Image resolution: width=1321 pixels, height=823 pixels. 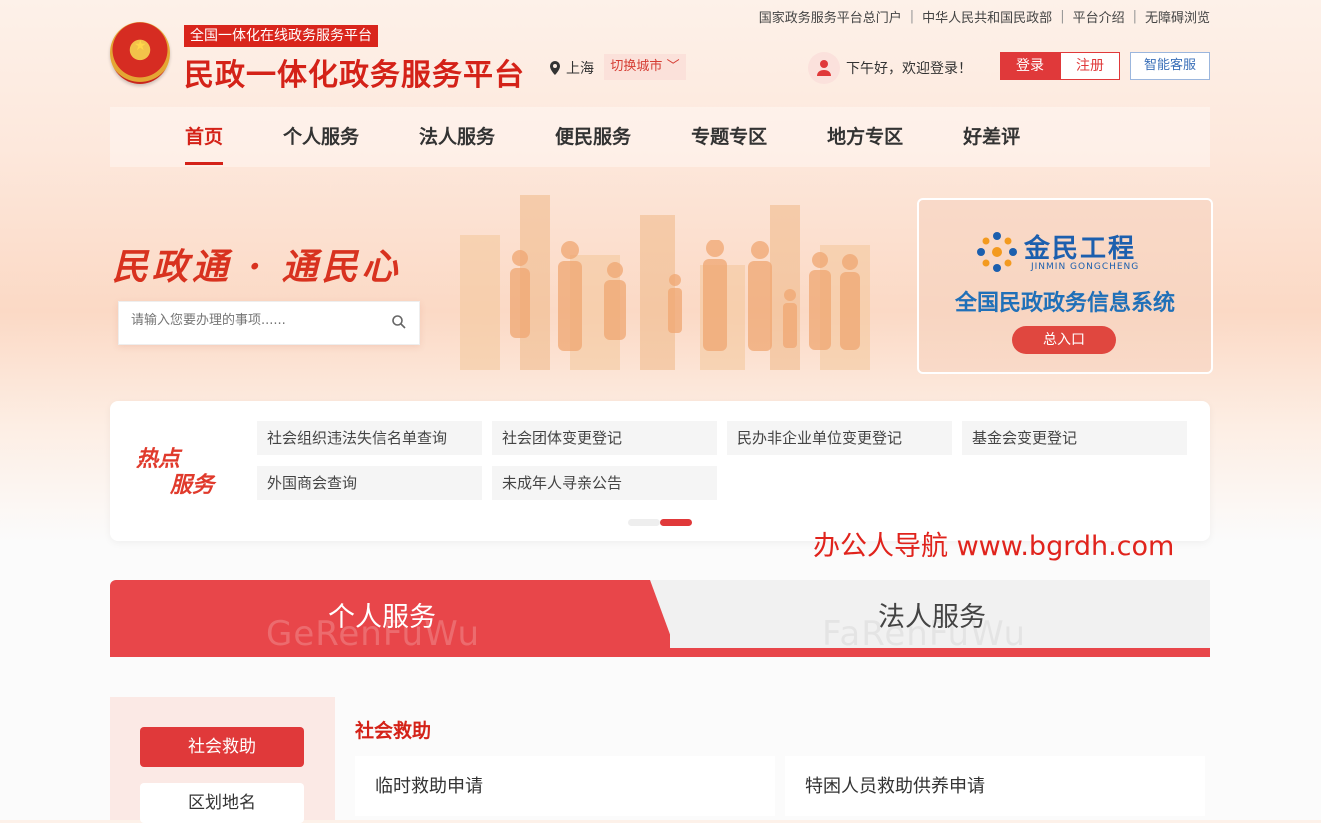 I want to click on search-box, so click(x=269, y=323).